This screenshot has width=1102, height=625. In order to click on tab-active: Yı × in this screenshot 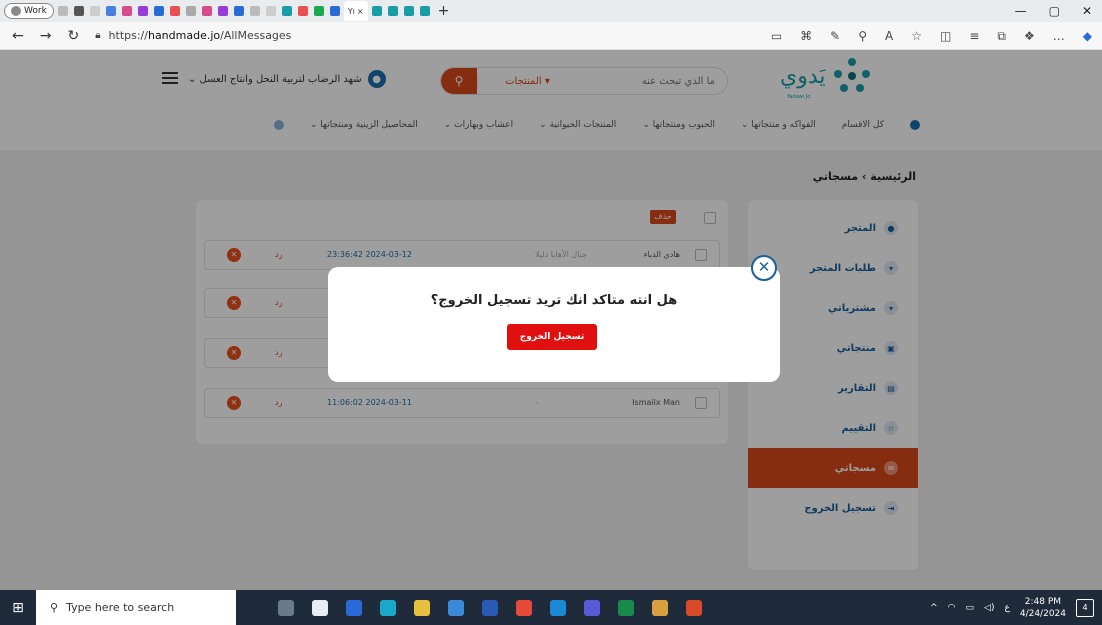, I will do `click(355, 11)`.